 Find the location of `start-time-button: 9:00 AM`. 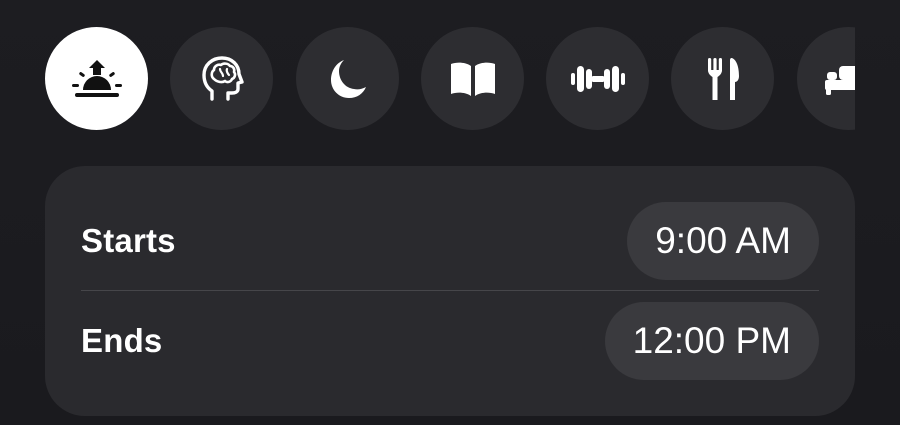

start-time-button: 9:00 AM is located at coordinates (723, 241).